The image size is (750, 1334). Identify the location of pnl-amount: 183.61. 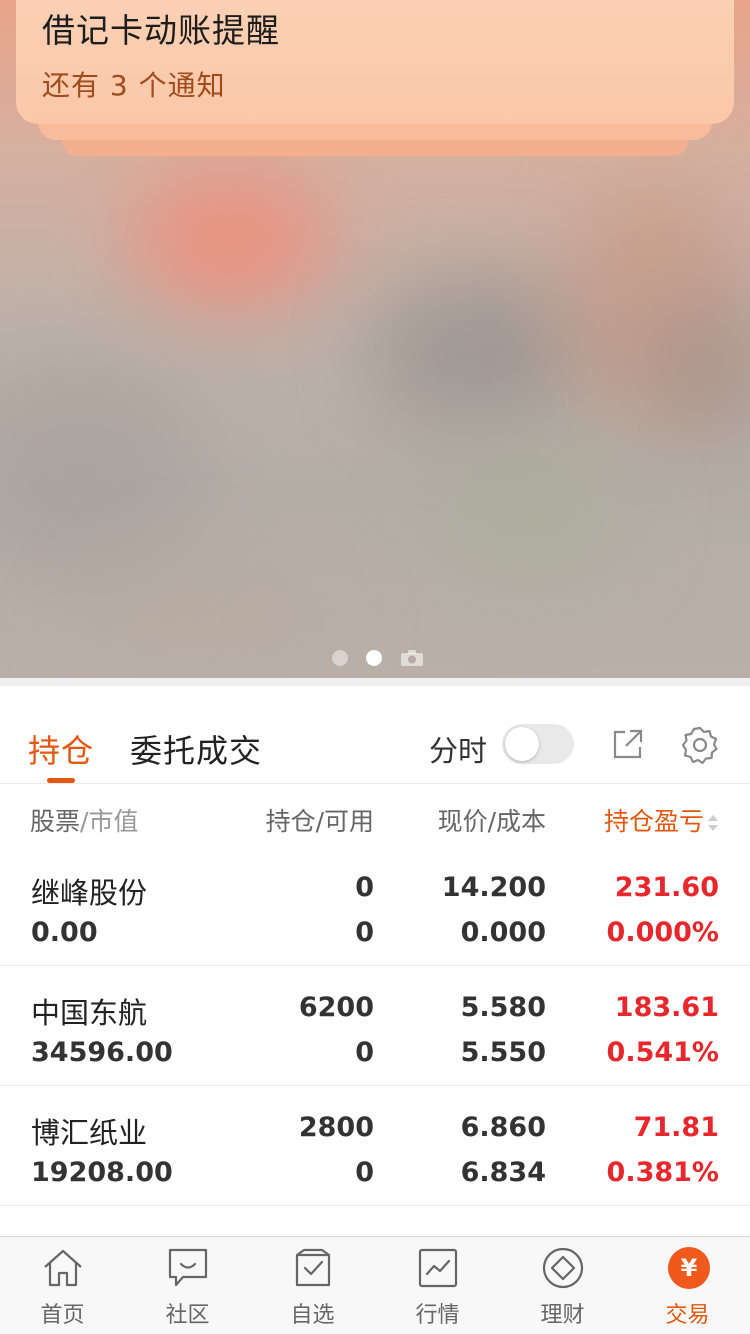
(666, 1007).